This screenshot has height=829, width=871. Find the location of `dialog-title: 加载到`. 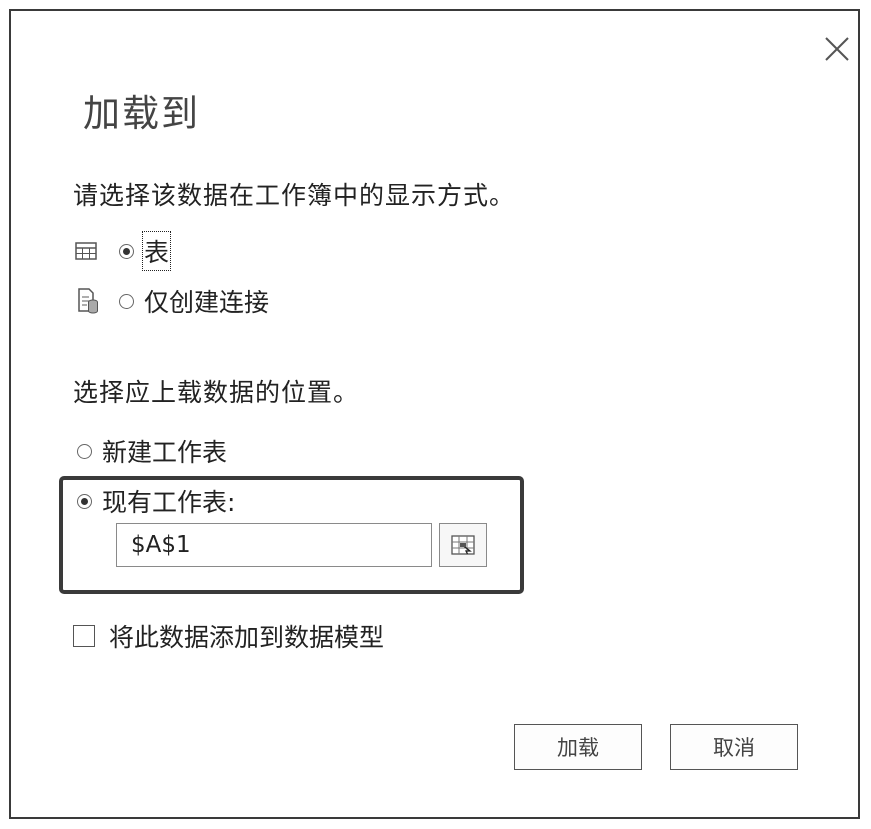

dialog-title: 加载到 is located at coordinates (141, 113).